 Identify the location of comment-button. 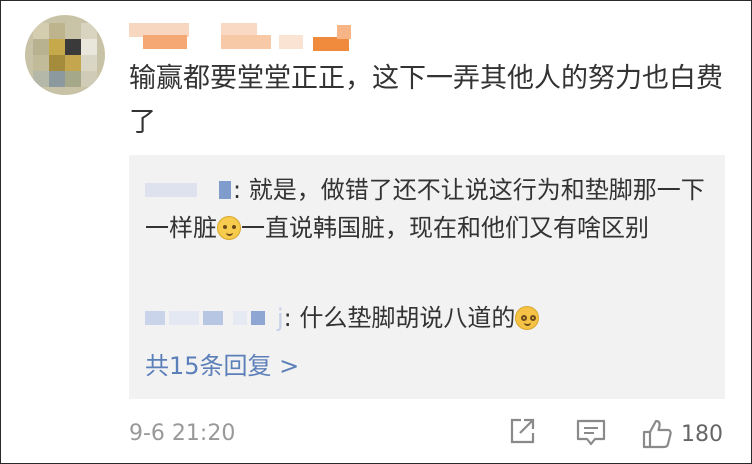
(591, 434).